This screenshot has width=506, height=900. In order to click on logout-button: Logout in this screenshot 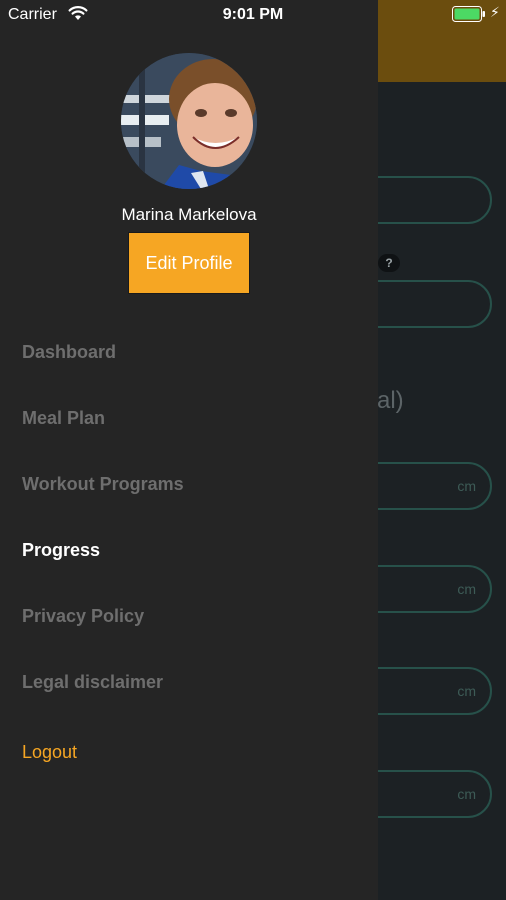, I will do `click(49, 752)`.